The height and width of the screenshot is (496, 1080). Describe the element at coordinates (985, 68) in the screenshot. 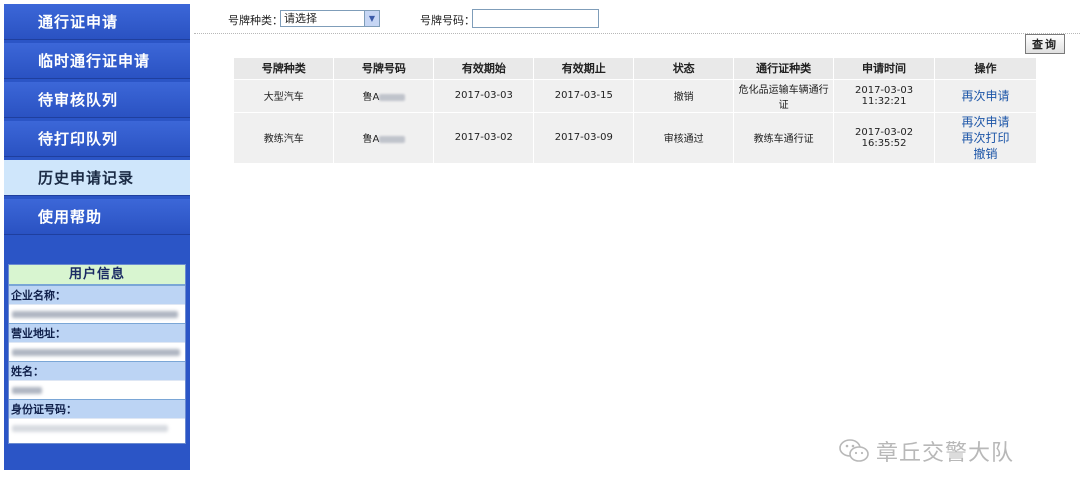

I see `col-actions: 操作` at that location.